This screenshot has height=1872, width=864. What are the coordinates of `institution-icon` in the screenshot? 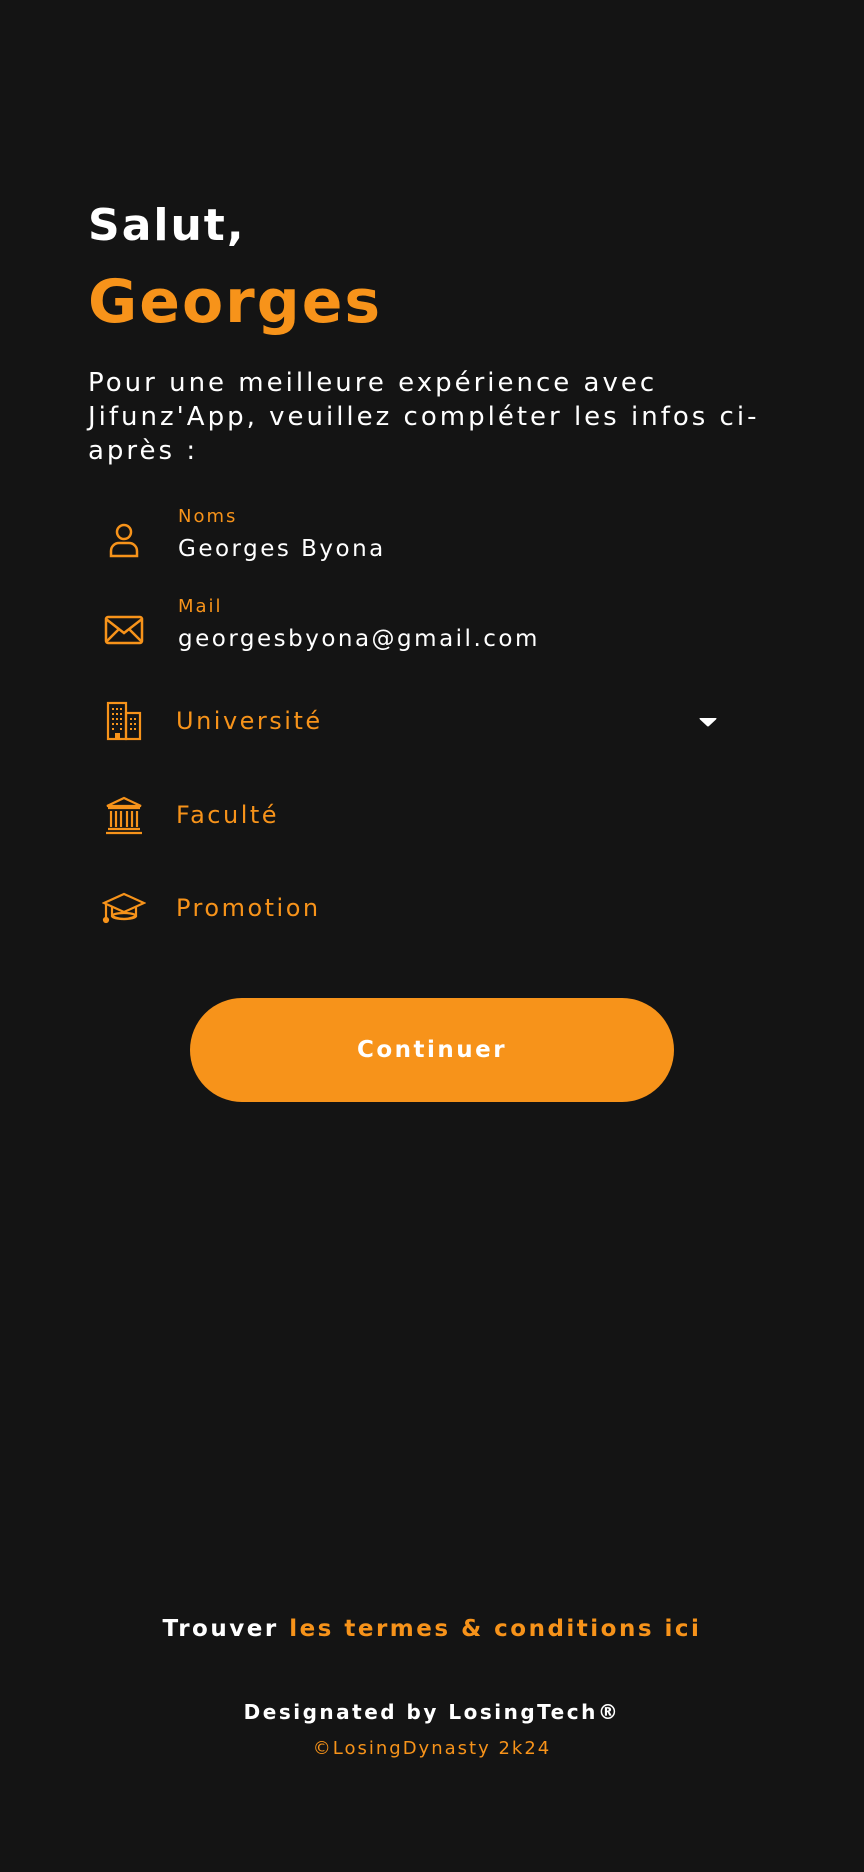 It's located at (124, 815).